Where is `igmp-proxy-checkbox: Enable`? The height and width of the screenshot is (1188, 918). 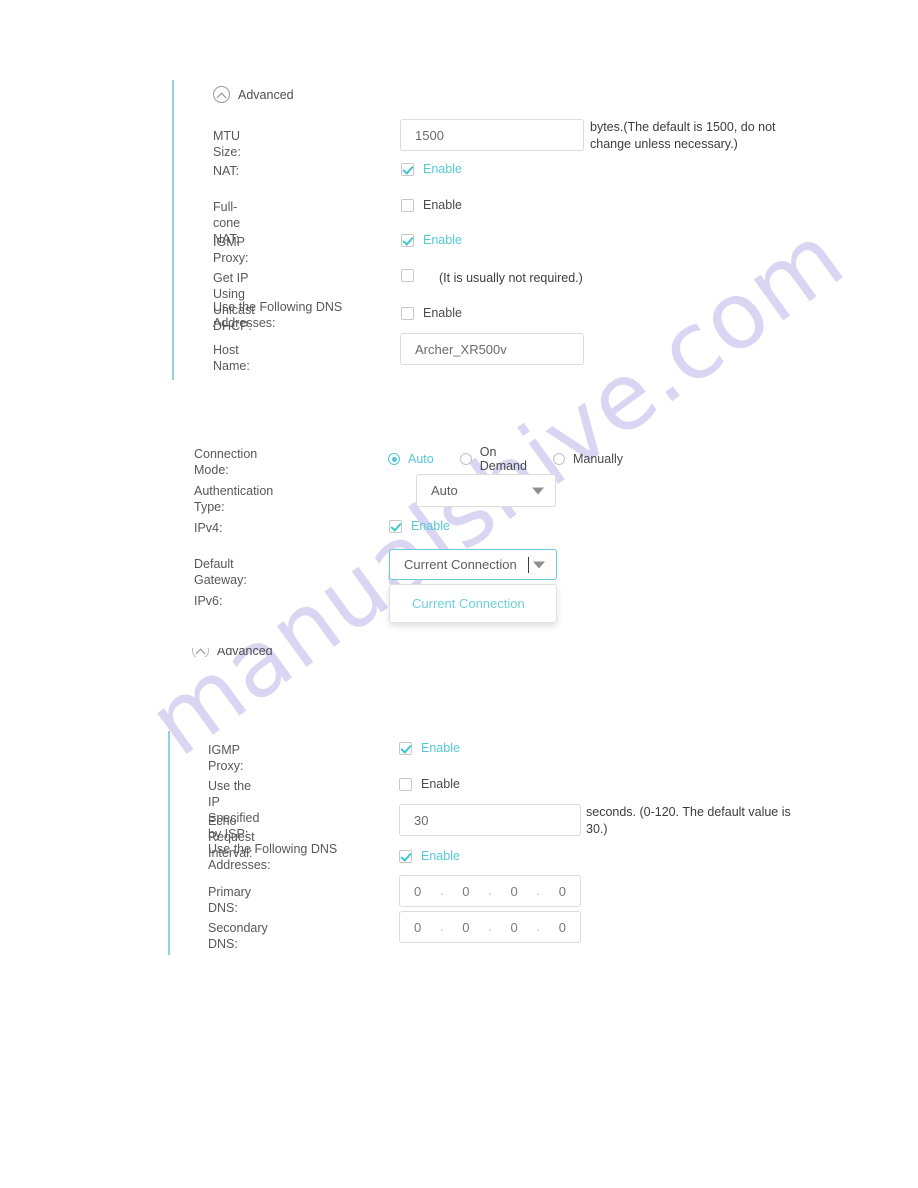
igmp-proxy-checkbox: Enable is located at coordinates (431, 240).